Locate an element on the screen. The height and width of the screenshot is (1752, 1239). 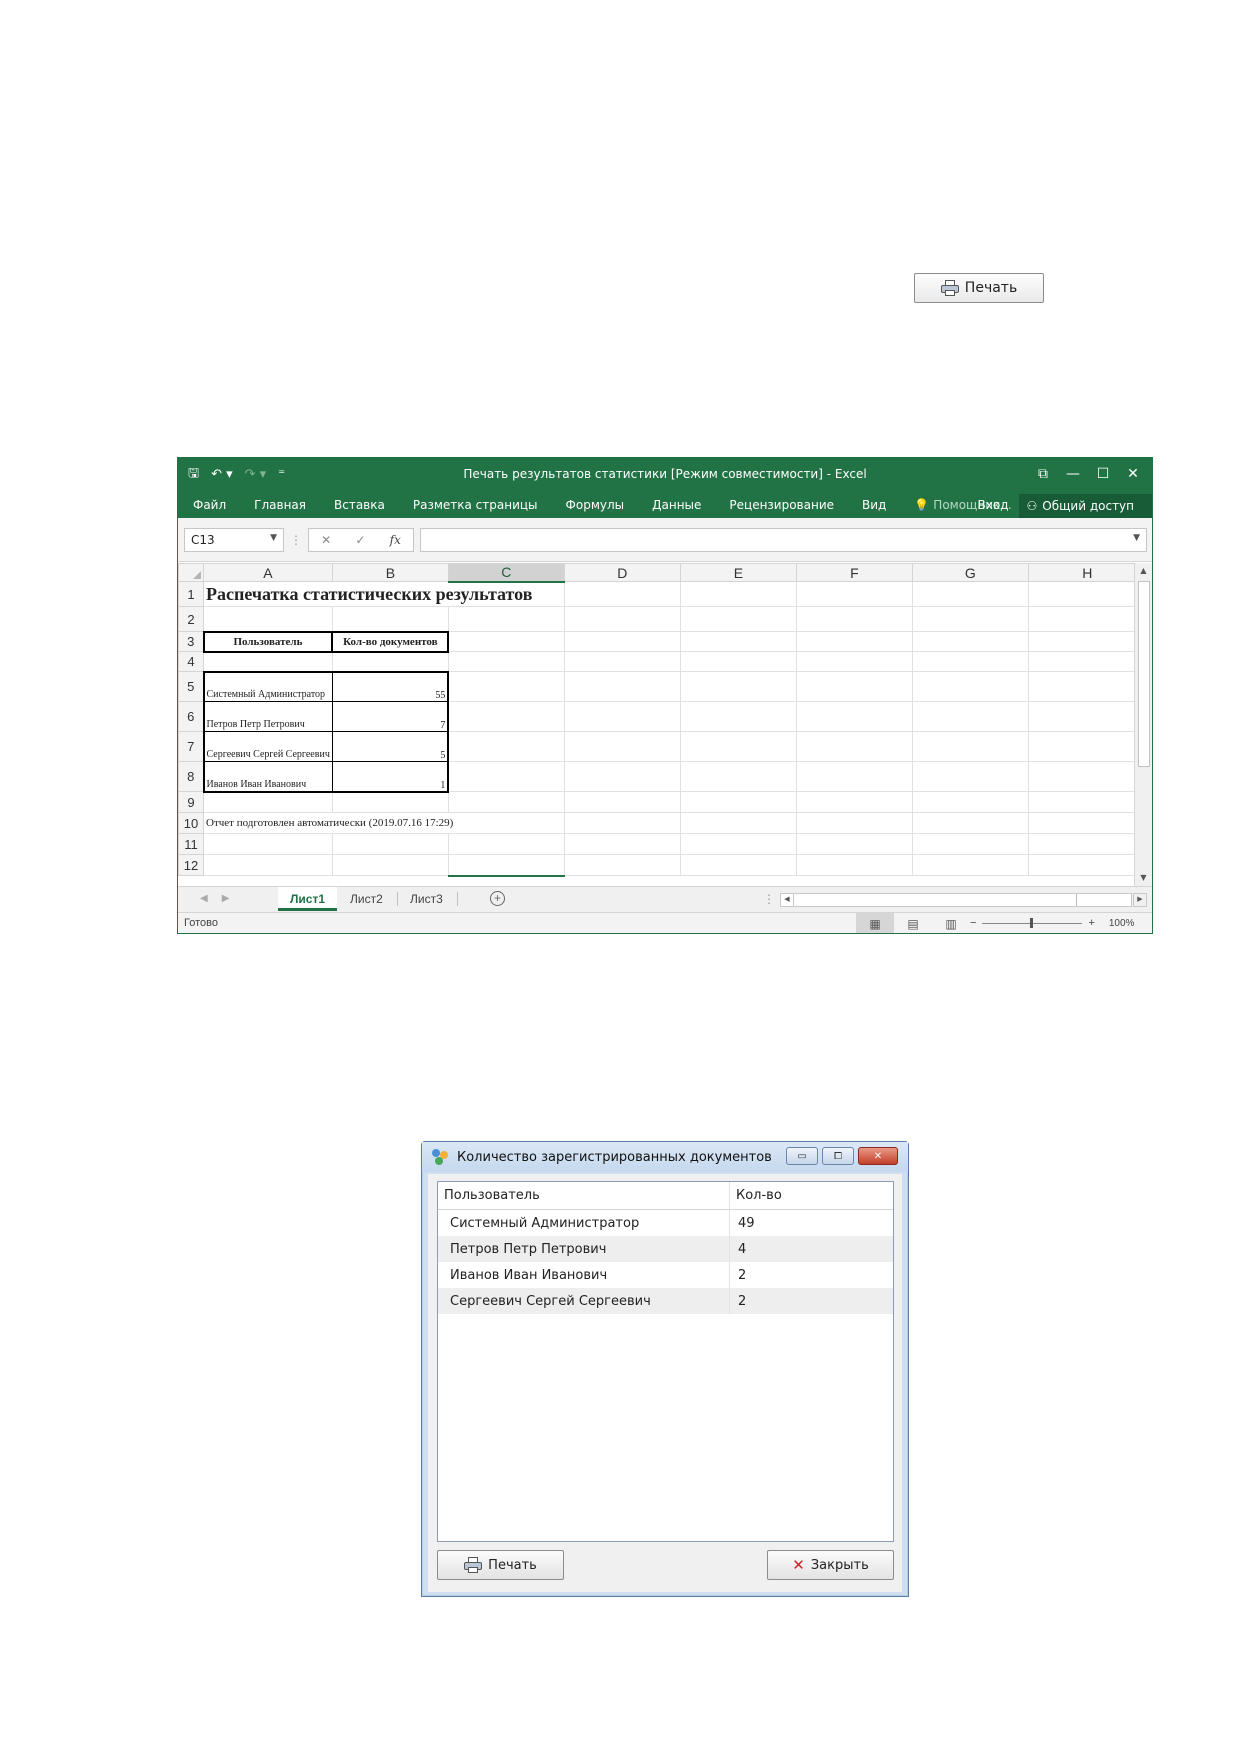
cancel-icon: ✕ is located at coordinates (326, 540).